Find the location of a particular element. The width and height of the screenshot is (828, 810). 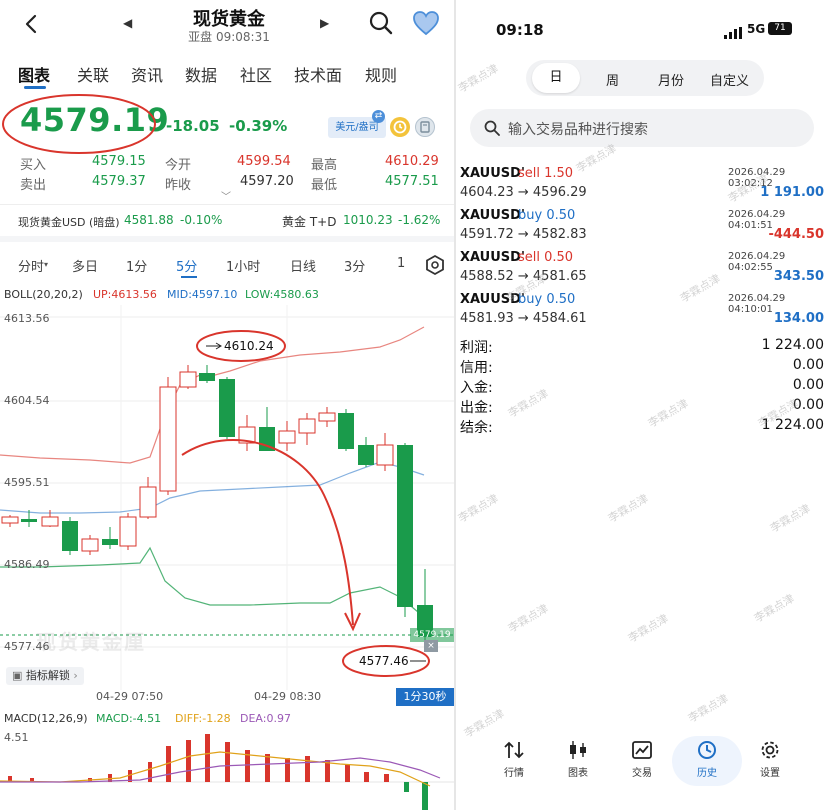

close-crosshair-icon: × is located at coordinates (431, 646).